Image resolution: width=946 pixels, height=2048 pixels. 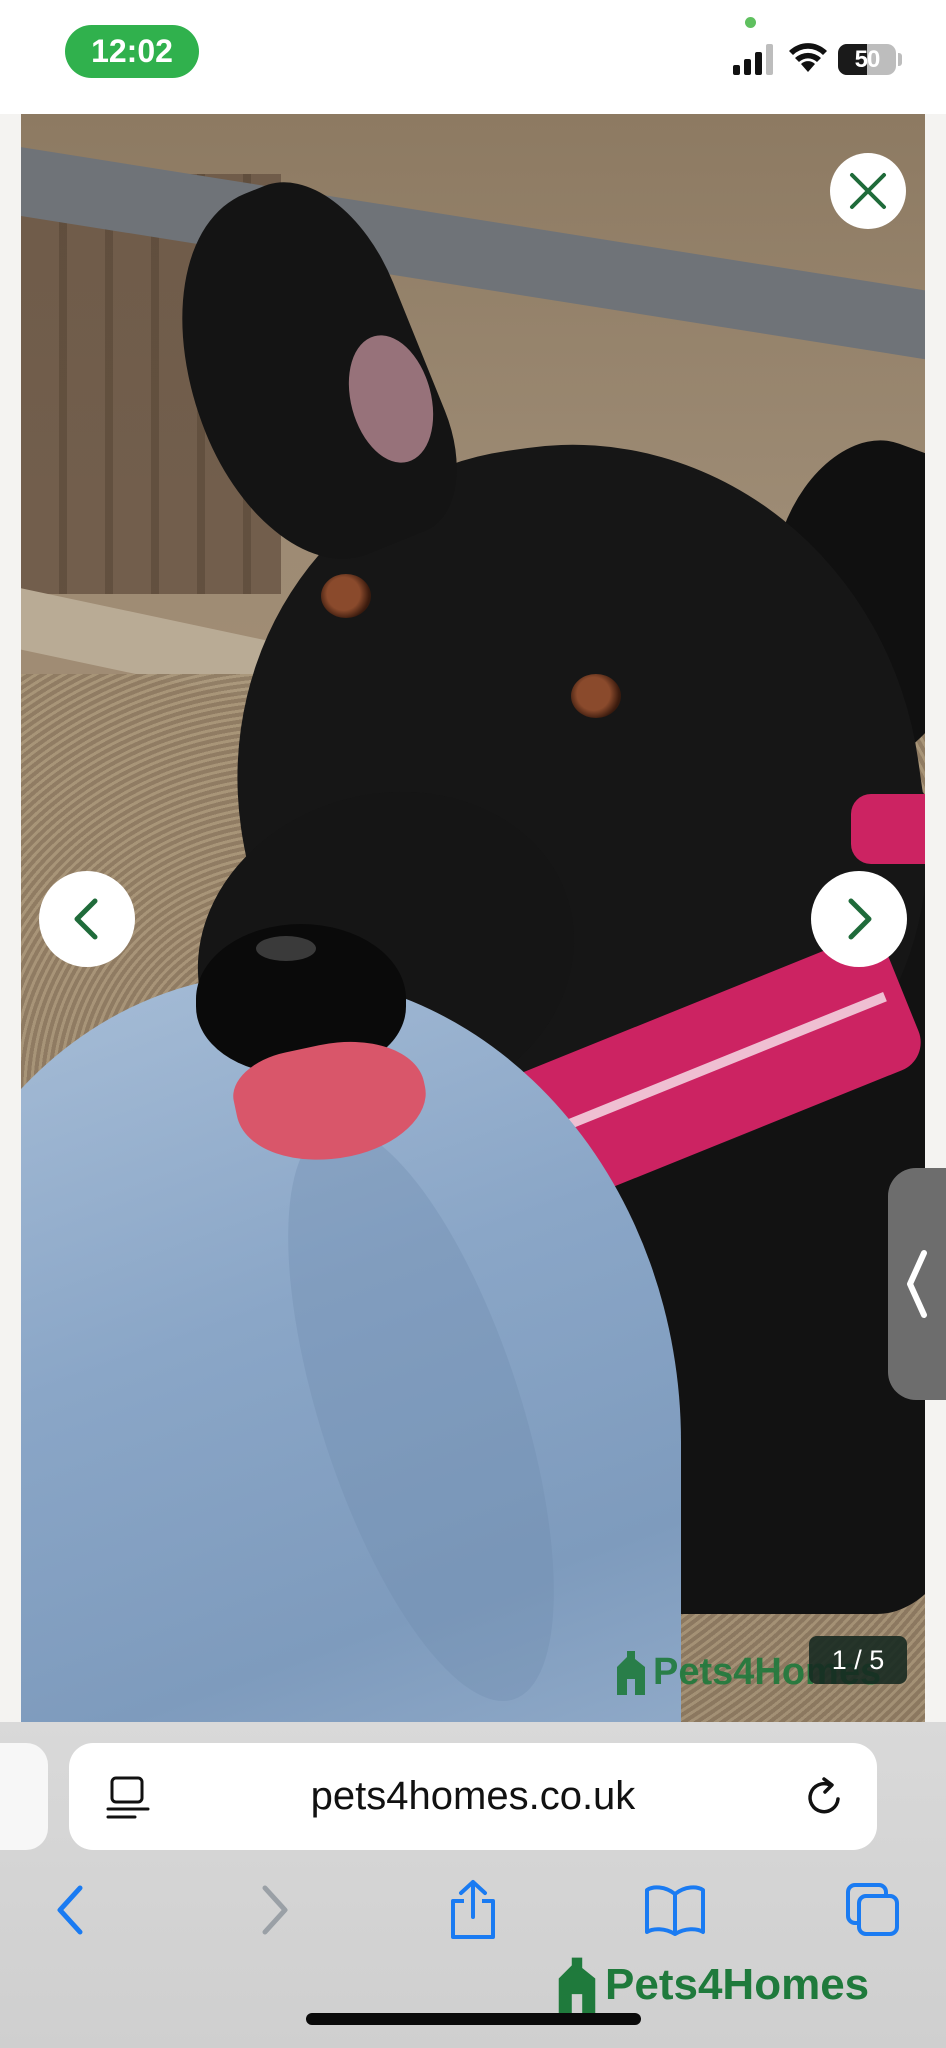 I want to click on home-indicator, so click(x=473, y=2019).